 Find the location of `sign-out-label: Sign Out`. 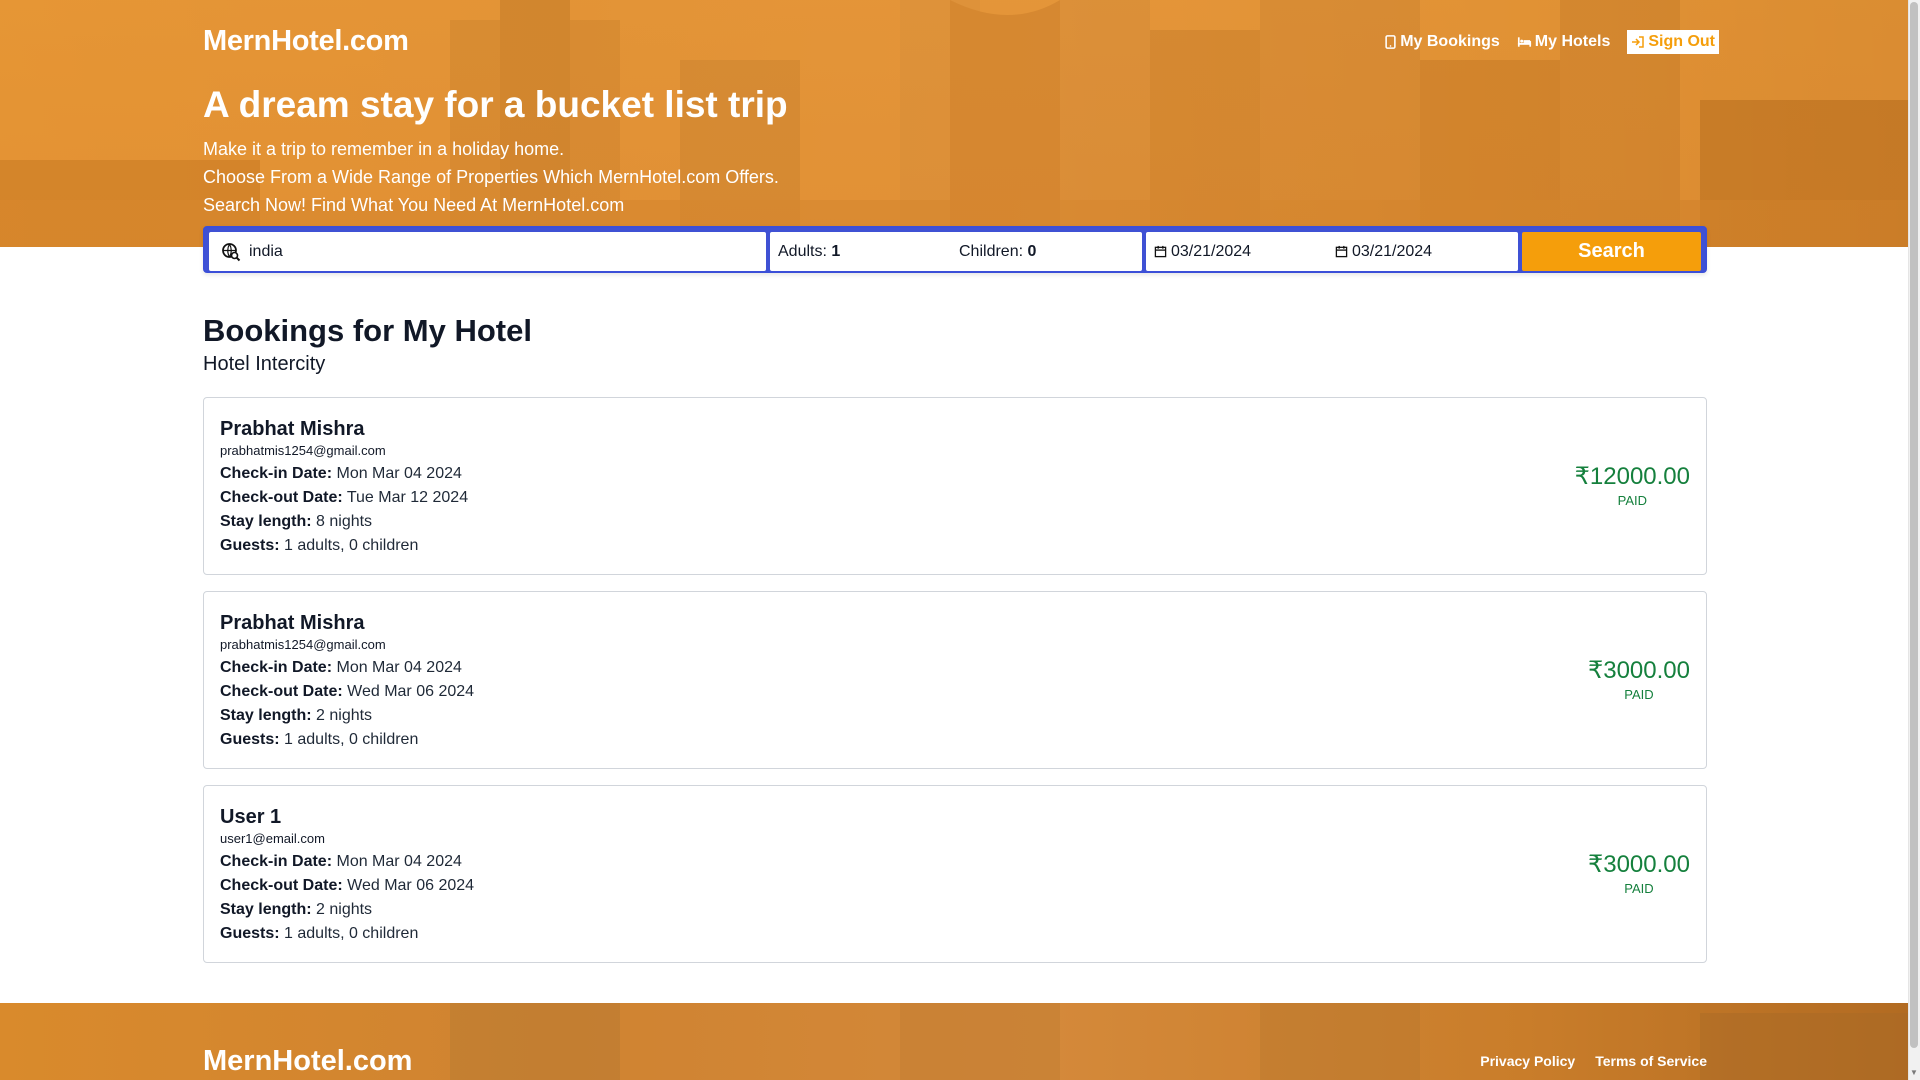

sign-out-label: Sign Out is located at coordinates (1681, 41).